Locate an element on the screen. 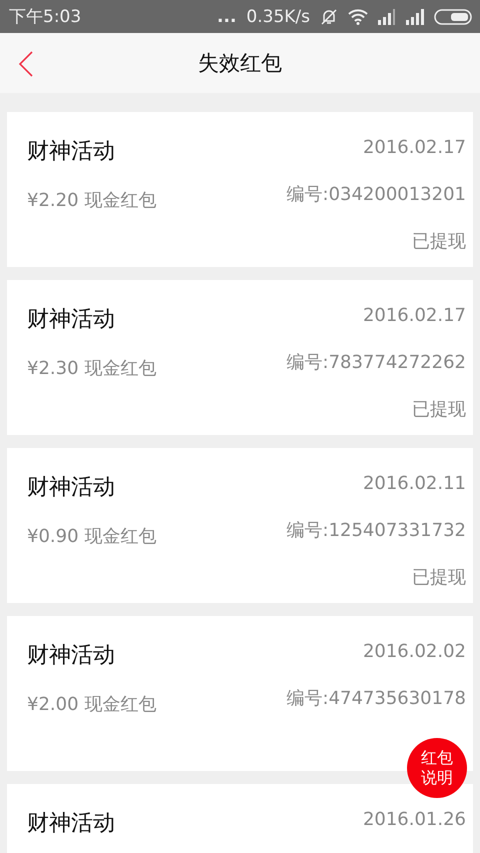  network-speed: 0.35K/s is located at coordinates (278, 16).